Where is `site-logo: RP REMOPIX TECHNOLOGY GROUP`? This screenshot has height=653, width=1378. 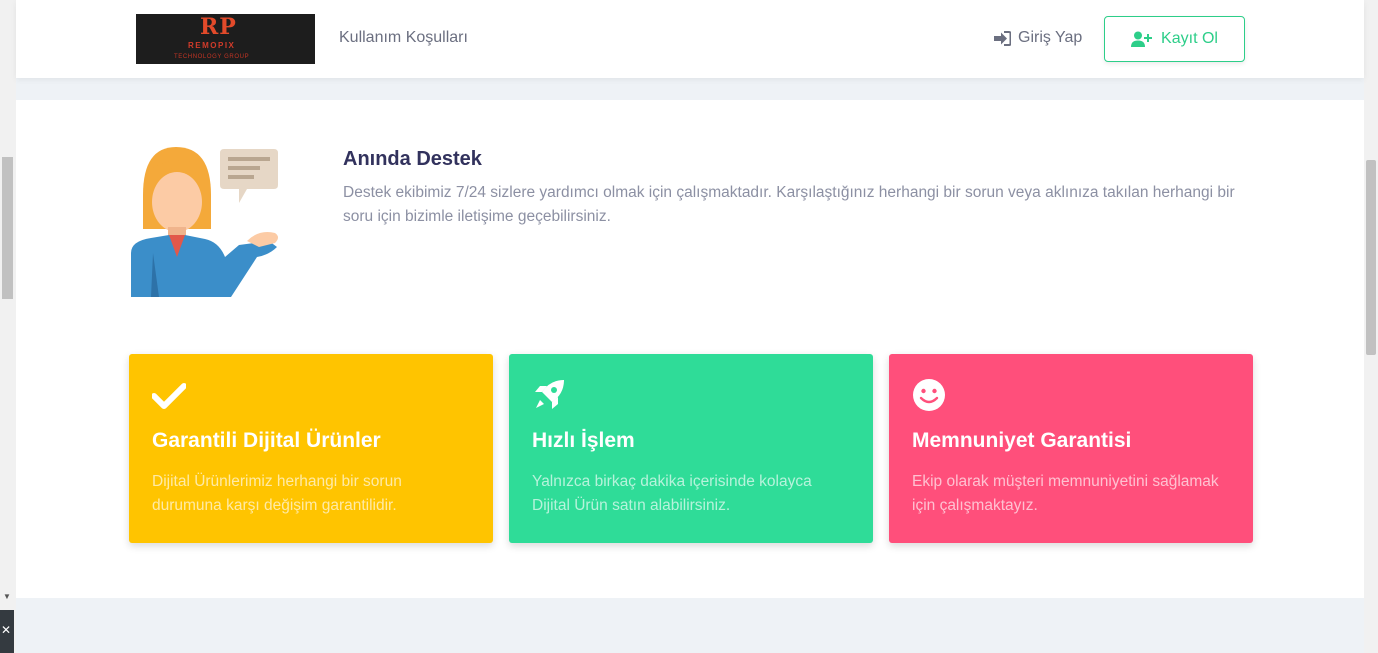
site-logo: RP REMOPIX TECHNOLOGY GROUP is located at coordinates (225, 39).